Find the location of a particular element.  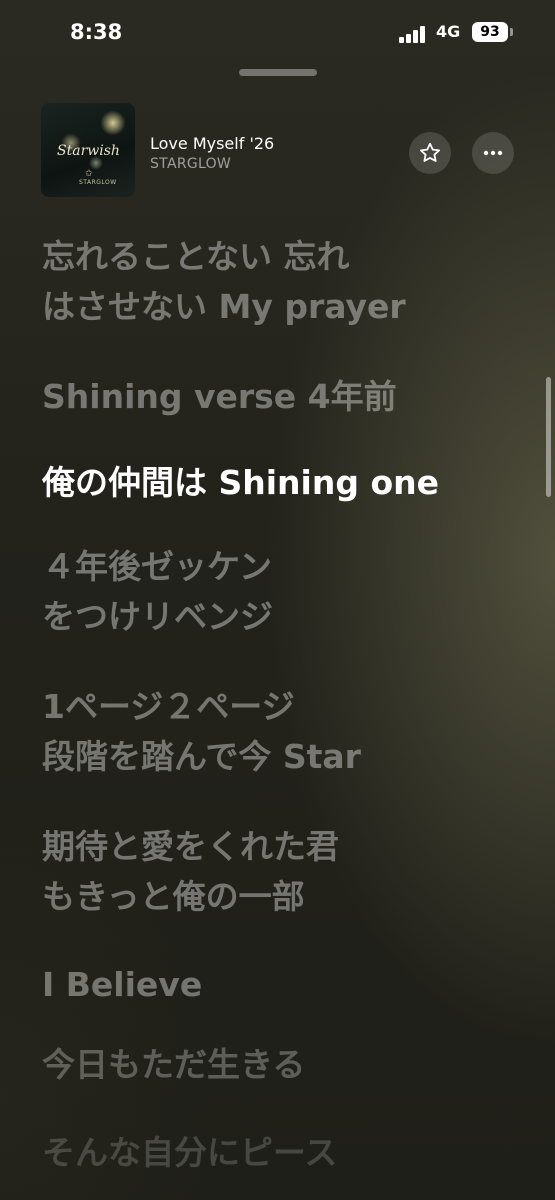

more-options-button is located at coordinates (493, 153).